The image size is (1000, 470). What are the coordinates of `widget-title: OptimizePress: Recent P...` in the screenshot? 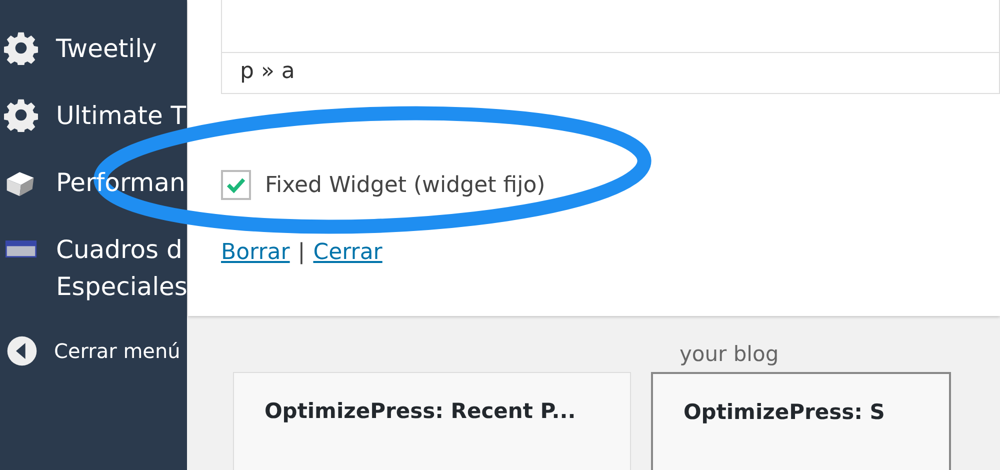 It's located at (420, 411).